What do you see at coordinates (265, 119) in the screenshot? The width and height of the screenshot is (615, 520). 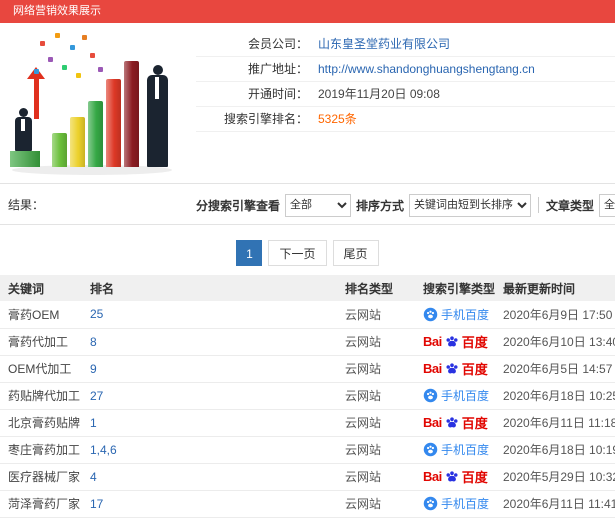 I see `ranking-count-label: 搜索引擎排名：` at bounding box center [265, 119].